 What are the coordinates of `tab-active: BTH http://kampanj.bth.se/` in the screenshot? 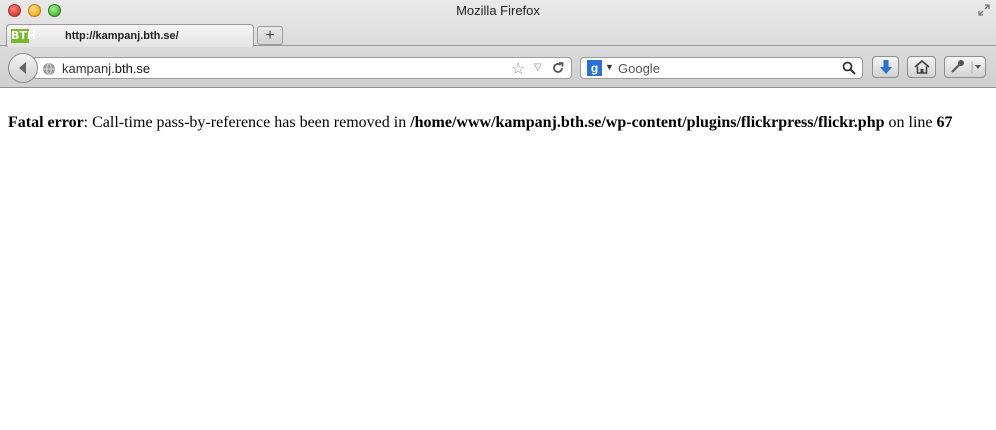 It's located at (130, 35).